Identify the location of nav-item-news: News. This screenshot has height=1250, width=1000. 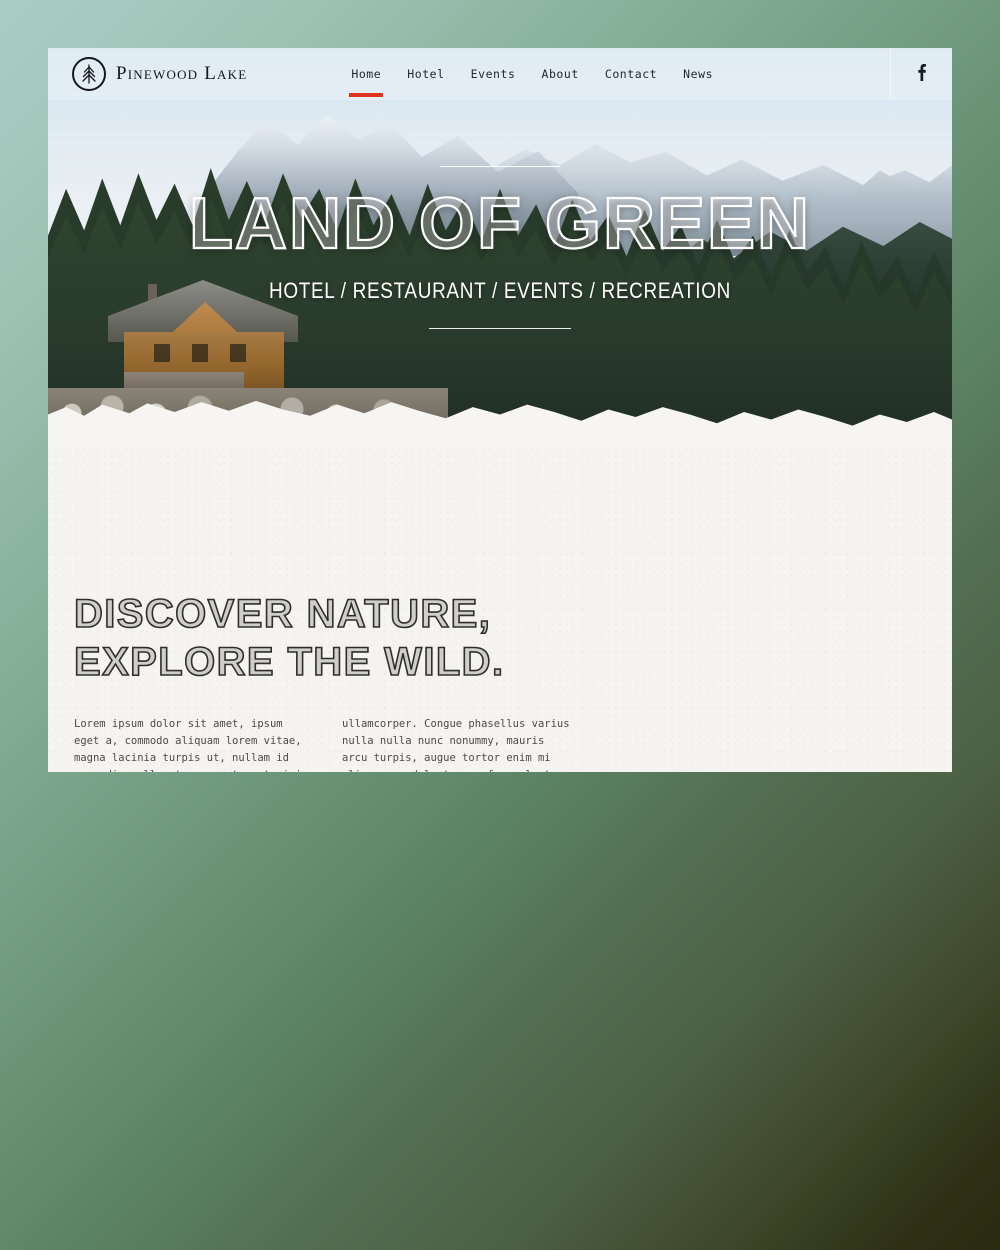
(698, 74).